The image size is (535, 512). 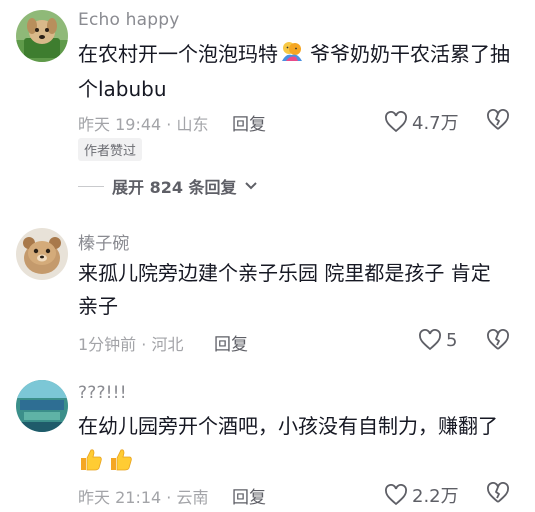 I want to click on time-location: 昨天 21:14 · 云南, so click(x=143, y=497).